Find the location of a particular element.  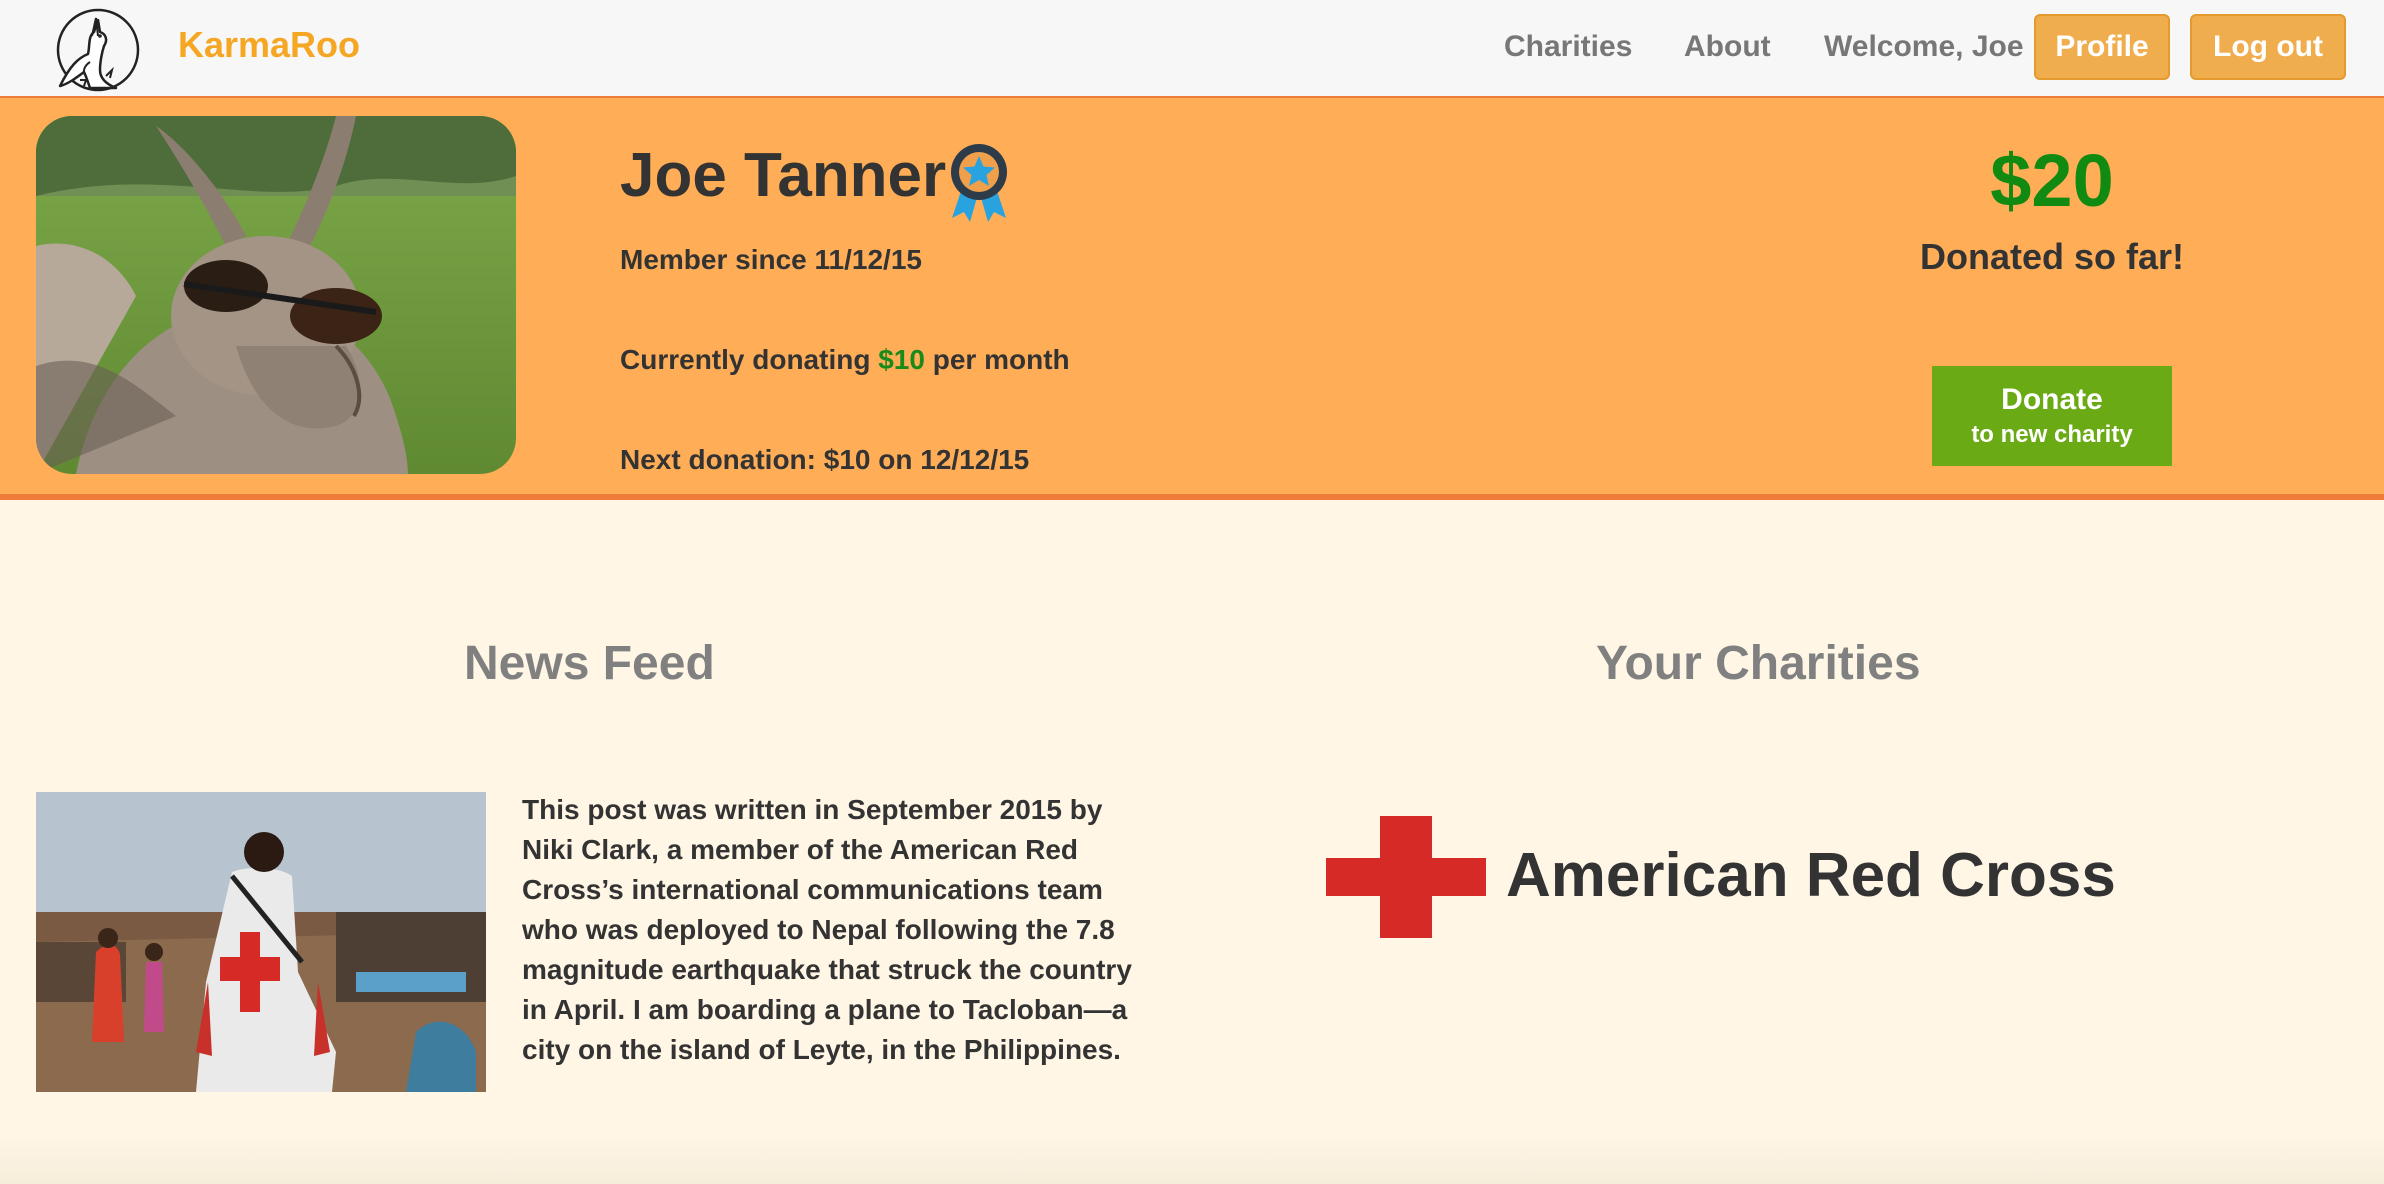

charity-name-american-red-cross: American Red Cross is located at coordinates (1811, 875).